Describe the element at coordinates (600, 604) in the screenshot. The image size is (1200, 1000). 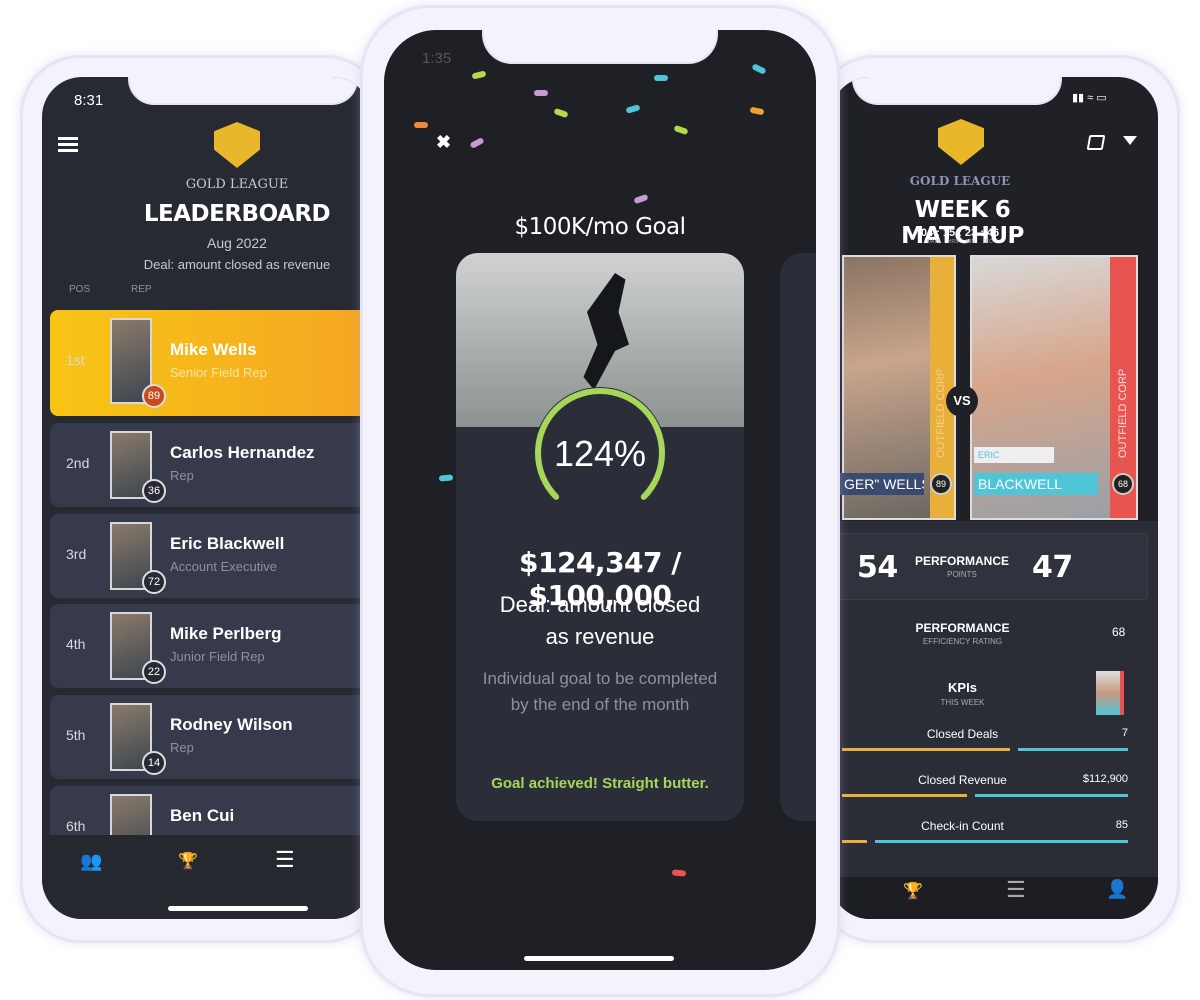
I see `metric-line-1: Deal: amount closed` at that location.